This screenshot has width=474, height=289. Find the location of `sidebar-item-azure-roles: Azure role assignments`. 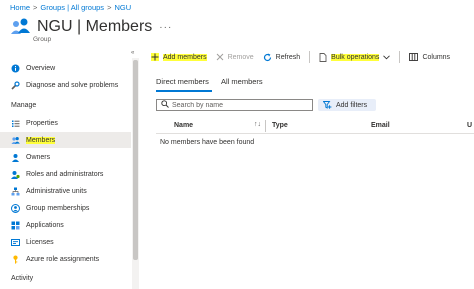

sidebar-item-azure-roles: Azure role assignments is located at coordinates (65, 259).